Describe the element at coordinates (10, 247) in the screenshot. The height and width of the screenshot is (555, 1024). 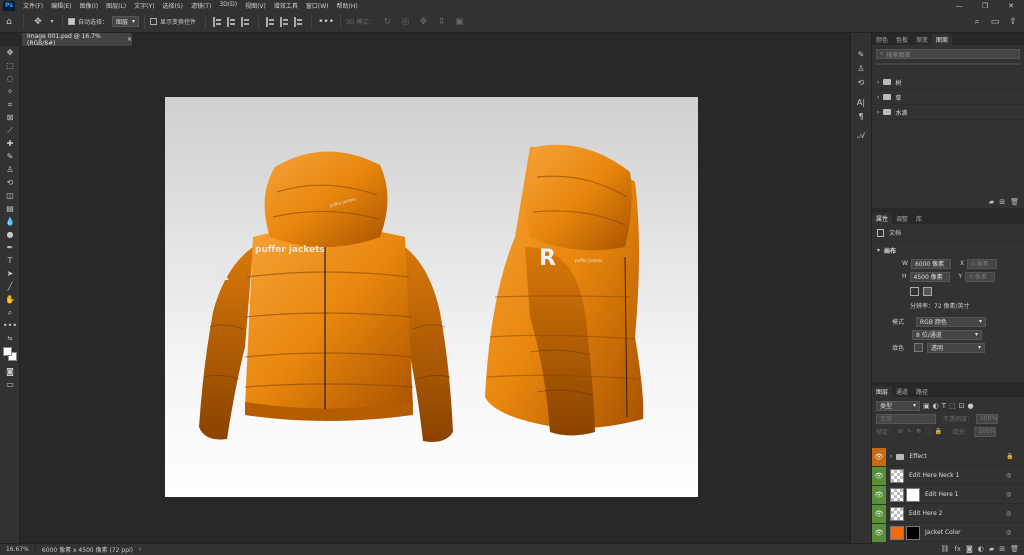
I see `pen-tool-icon: ✒` at that location.